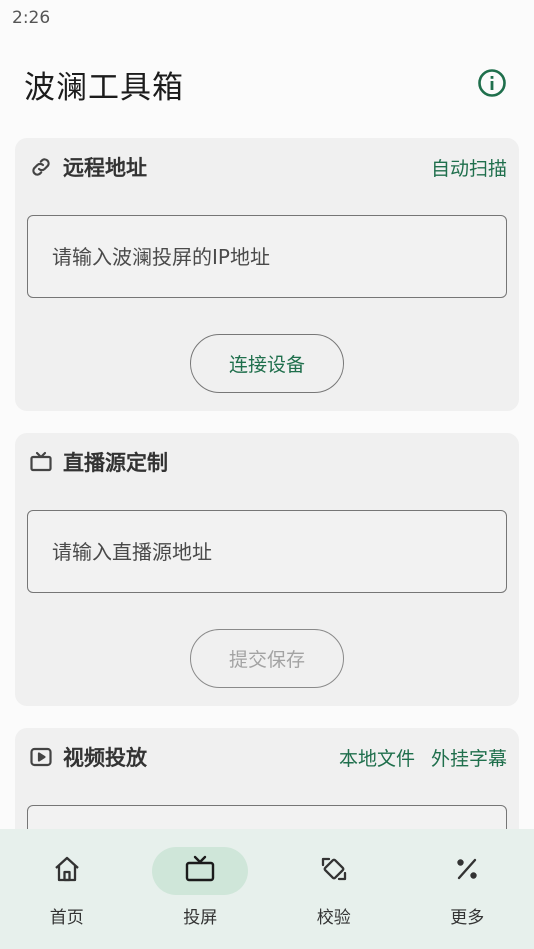 Image resolution: width=534 pixels, height=949 pixels. I want to click on nav-item-verify: 校验, so click(334, 889).